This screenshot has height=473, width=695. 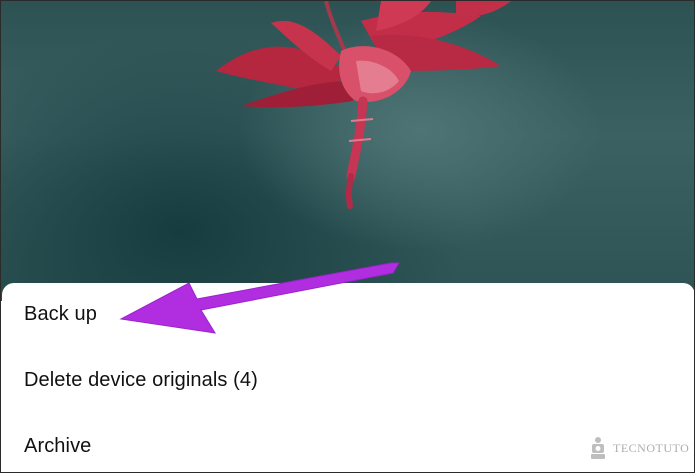 What do you see at coordinates (141, 380) in the screenshot?
I see `delete-device-originals-option: Delete device originals (4)` at bounding box center [141, 380].